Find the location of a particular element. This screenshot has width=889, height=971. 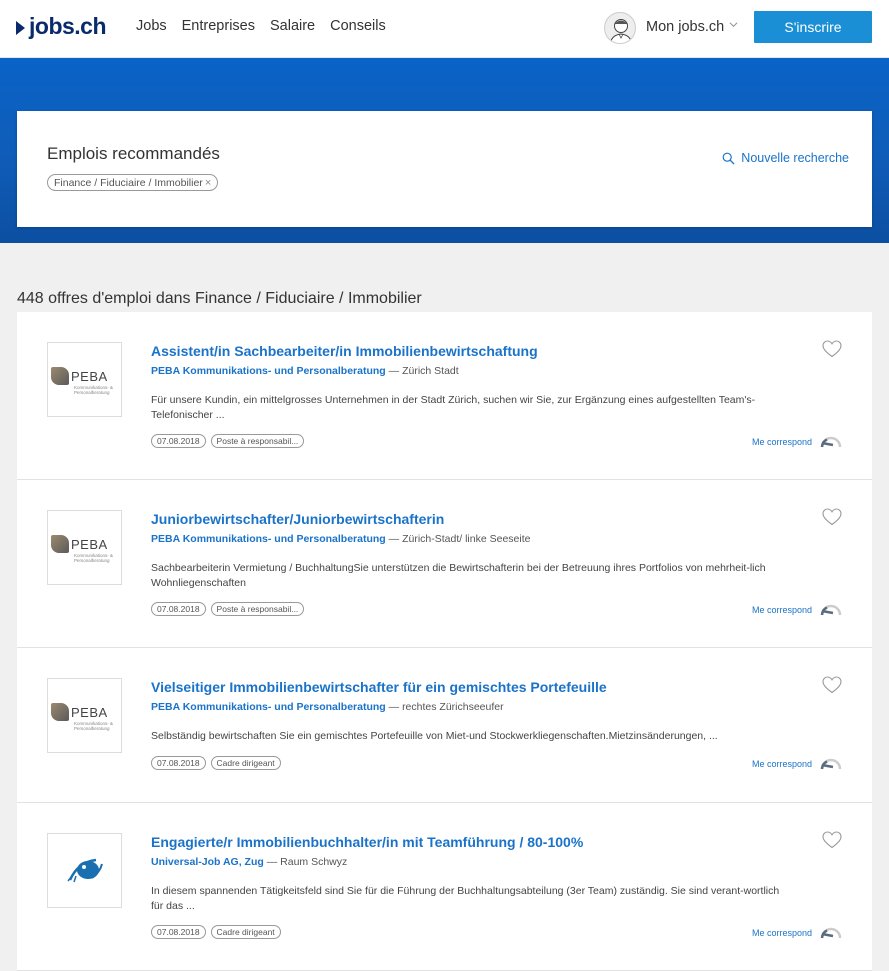

chevron-down-icon is located at coordinates (733, 24).